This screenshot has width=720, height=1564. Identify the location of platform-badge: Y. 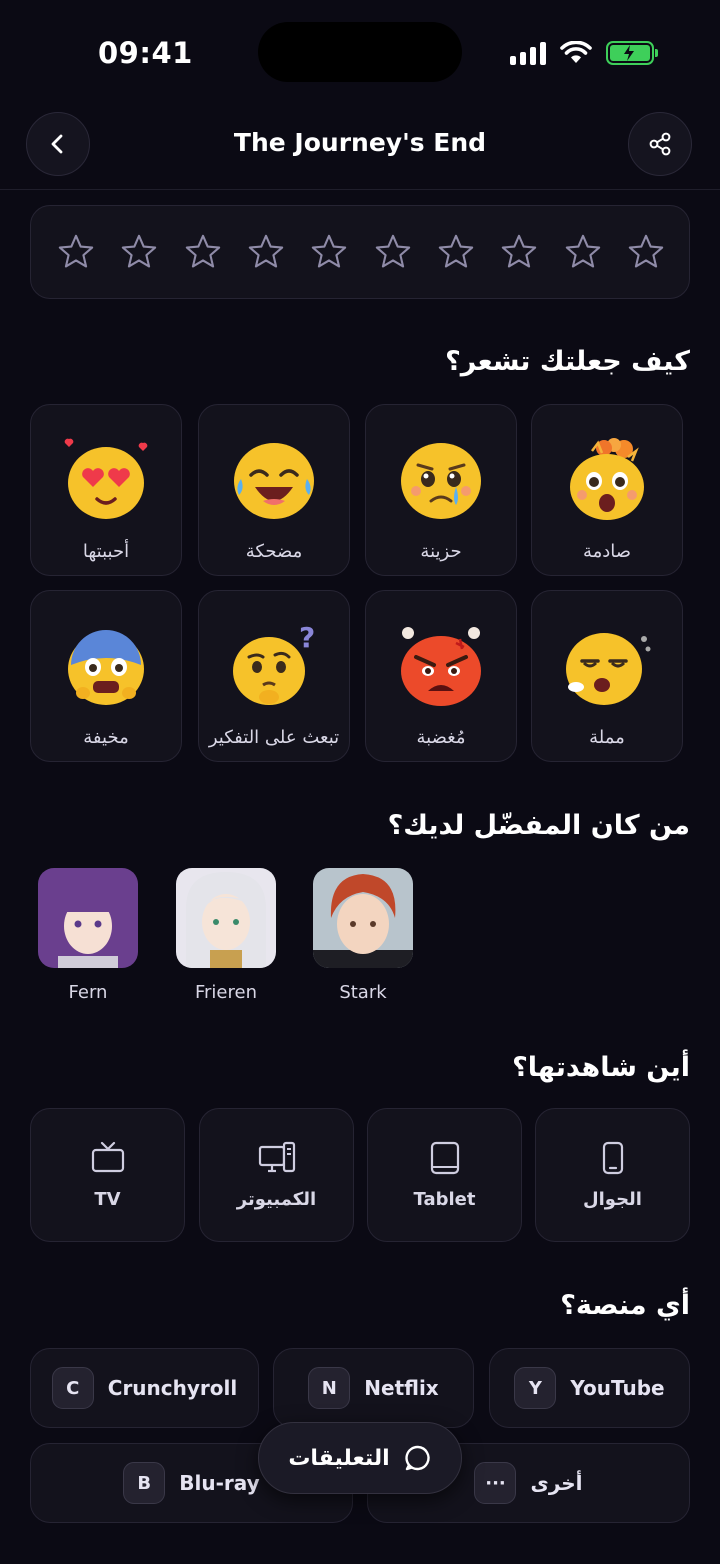
(535, 1388).